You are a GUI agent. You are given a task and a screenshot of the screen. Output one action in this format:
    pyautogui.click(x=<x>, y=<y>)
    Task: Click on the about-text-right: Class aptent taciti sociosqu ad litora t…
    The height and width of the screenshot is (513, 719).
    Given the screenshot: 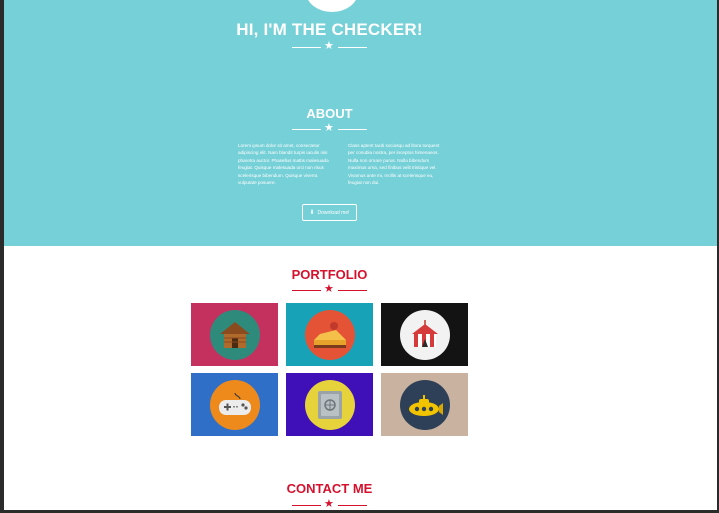 What is the action you would take?
    pyautogui.click(x=394, y=164)
    